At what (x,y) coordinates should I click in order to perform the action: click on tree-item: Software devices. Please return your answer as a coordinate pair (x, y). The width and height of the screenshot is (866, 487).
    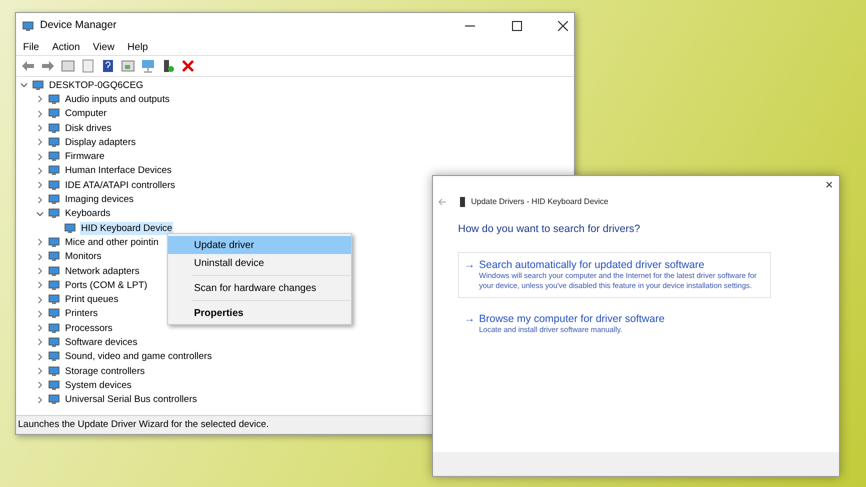
    Looking at the image, I should click on (101, 342).